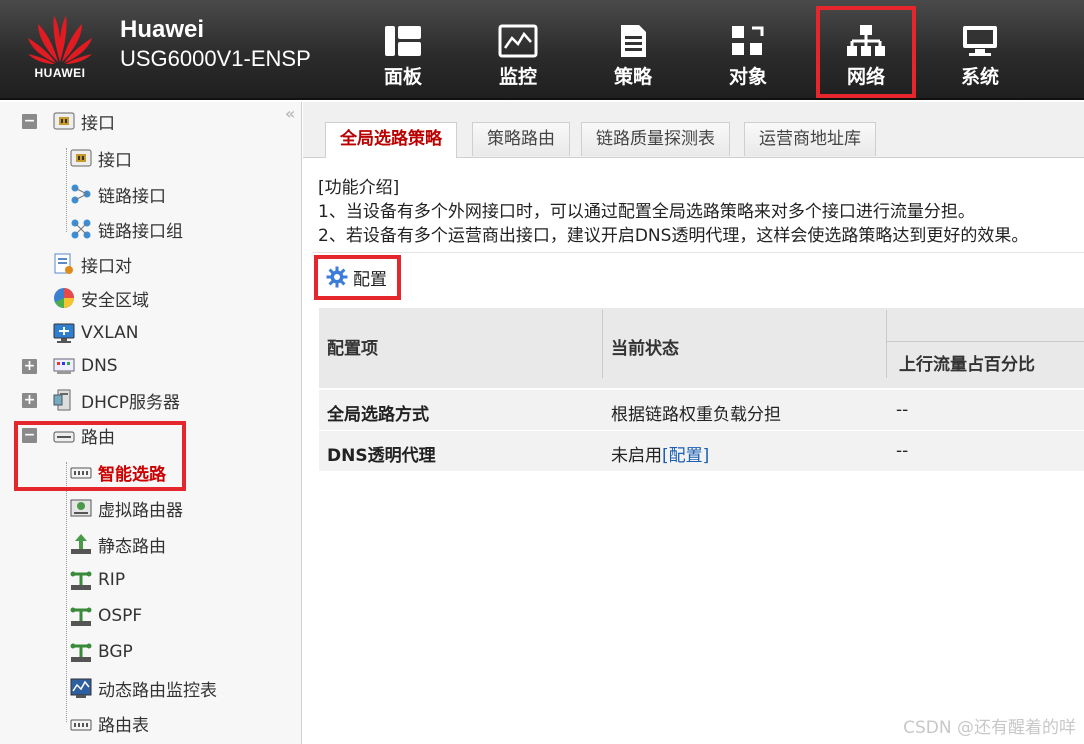 The image size is (1084, 744). Describe the element at coordinates (81, 229) in the screenshot. I see `link-interface-group-icon` at that location.